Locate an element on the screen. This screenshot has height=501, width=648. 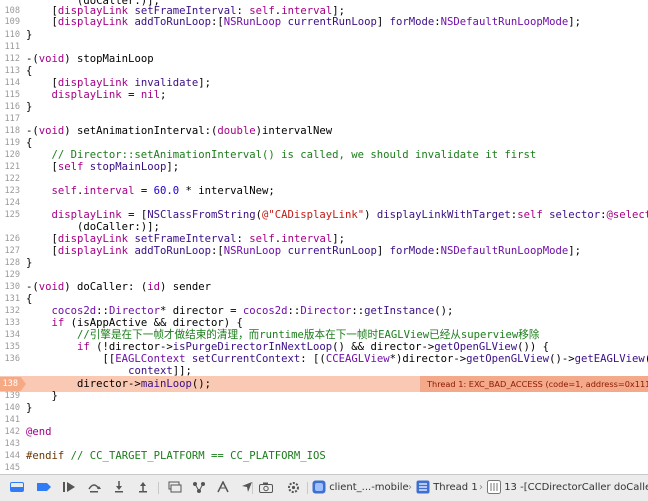
frame-name: 13 -[CCDirectorCaller doCalle is located at coordinates (576, 487).